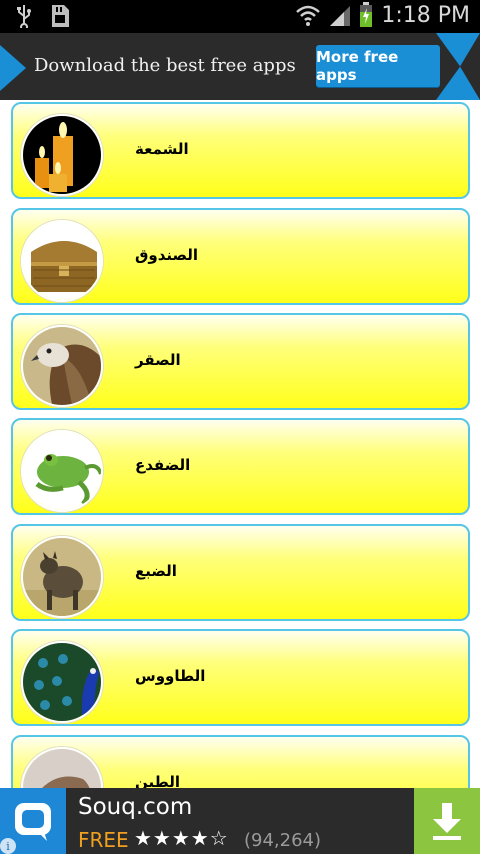 The image size is (480, 854). Describe the element at coordinates (167, 255) in the screenshot. I see `list-item-label: الصندوق` at that location.